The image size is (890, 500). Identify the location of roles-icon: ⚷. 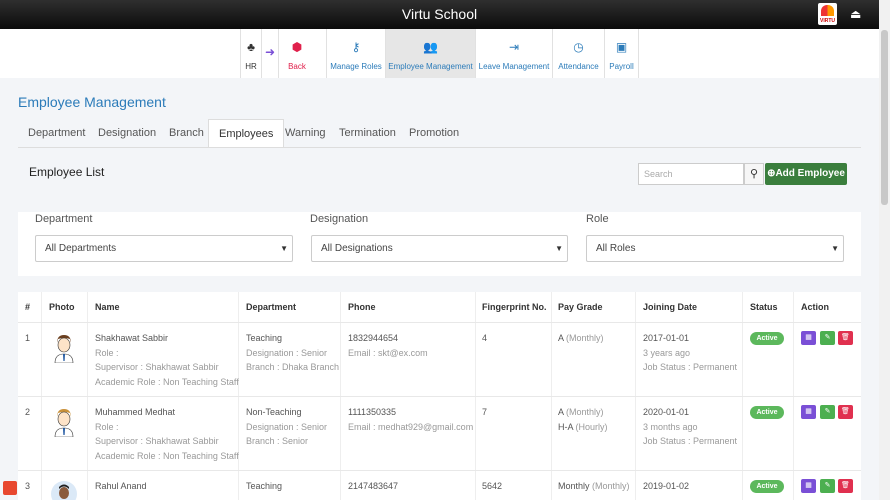
(356, 47).